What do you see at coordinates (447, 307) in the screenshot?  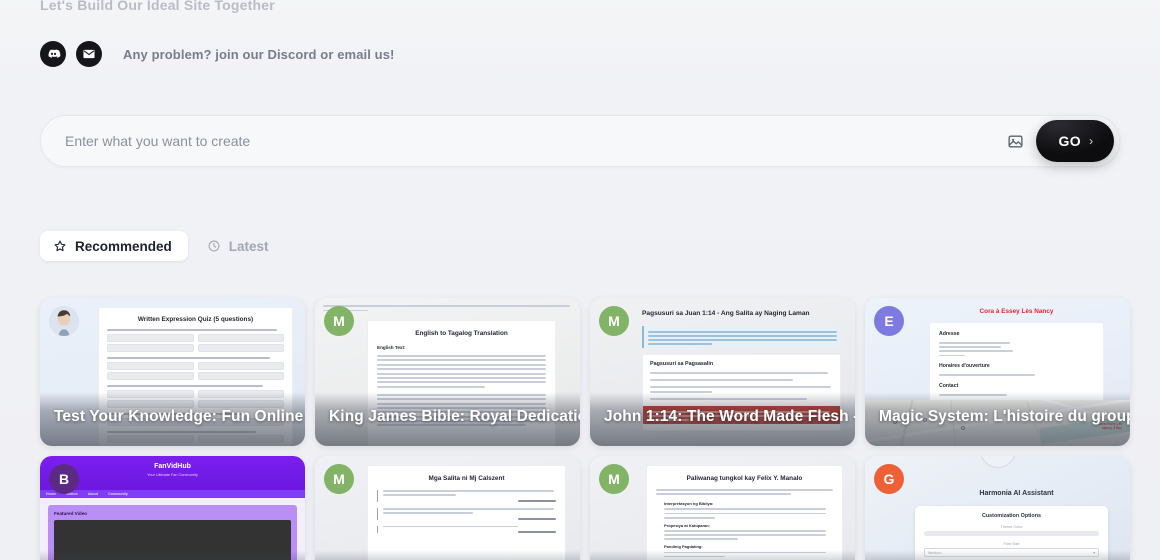 I see `doc-note` at bounding box center [447, 307].